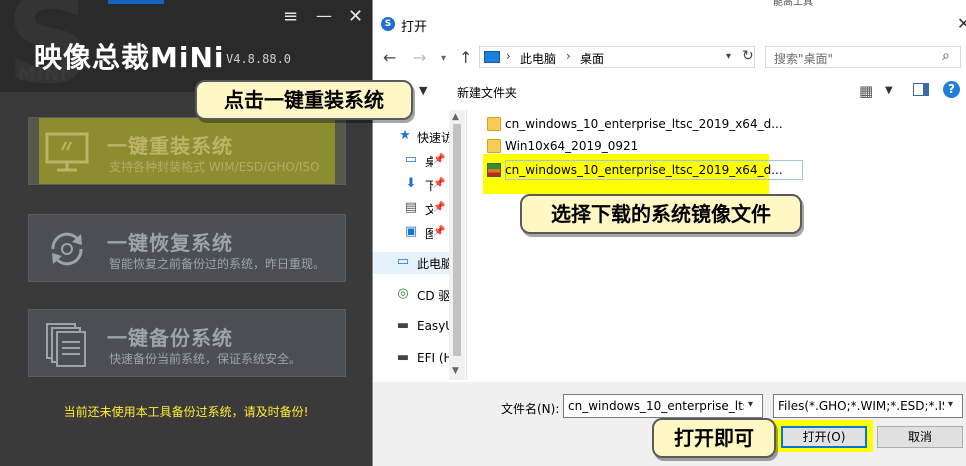 The image size is (966, 466). What do you see at coordinates (951, 89) in the screenshot?
I see `help-icon: ?` at bounding box center [951, 89].